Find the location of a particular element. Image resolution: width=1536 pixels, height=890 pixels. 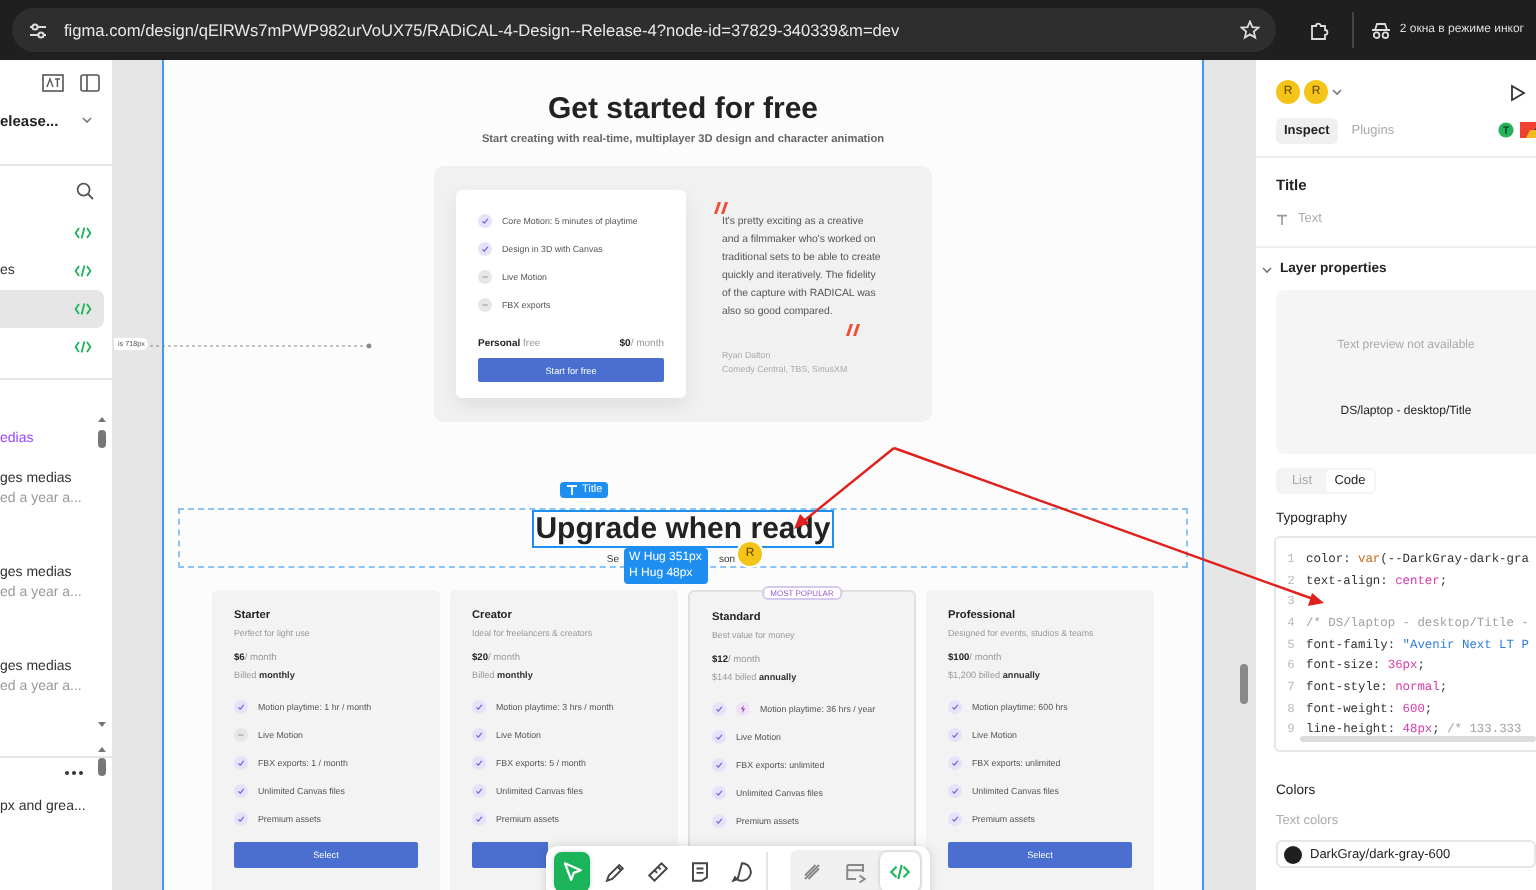

incognito-icon is located at coordinates (1380, 30).